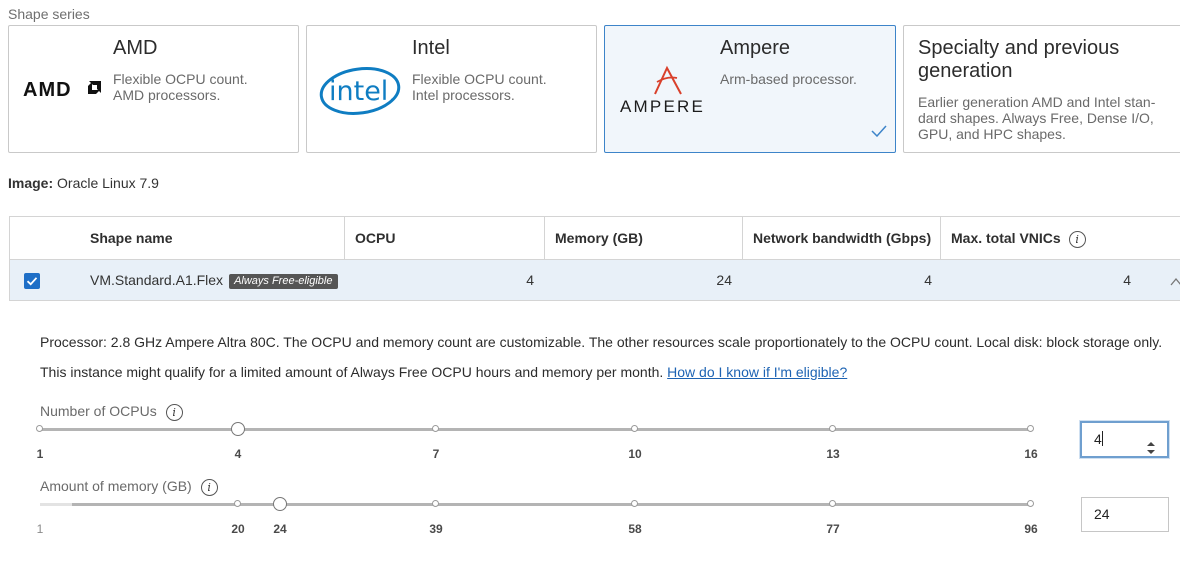 Image resolution: width=1180 pixels, height=568 pixels. I want to click on memory-tick-label: 96, so click(1031, 529).